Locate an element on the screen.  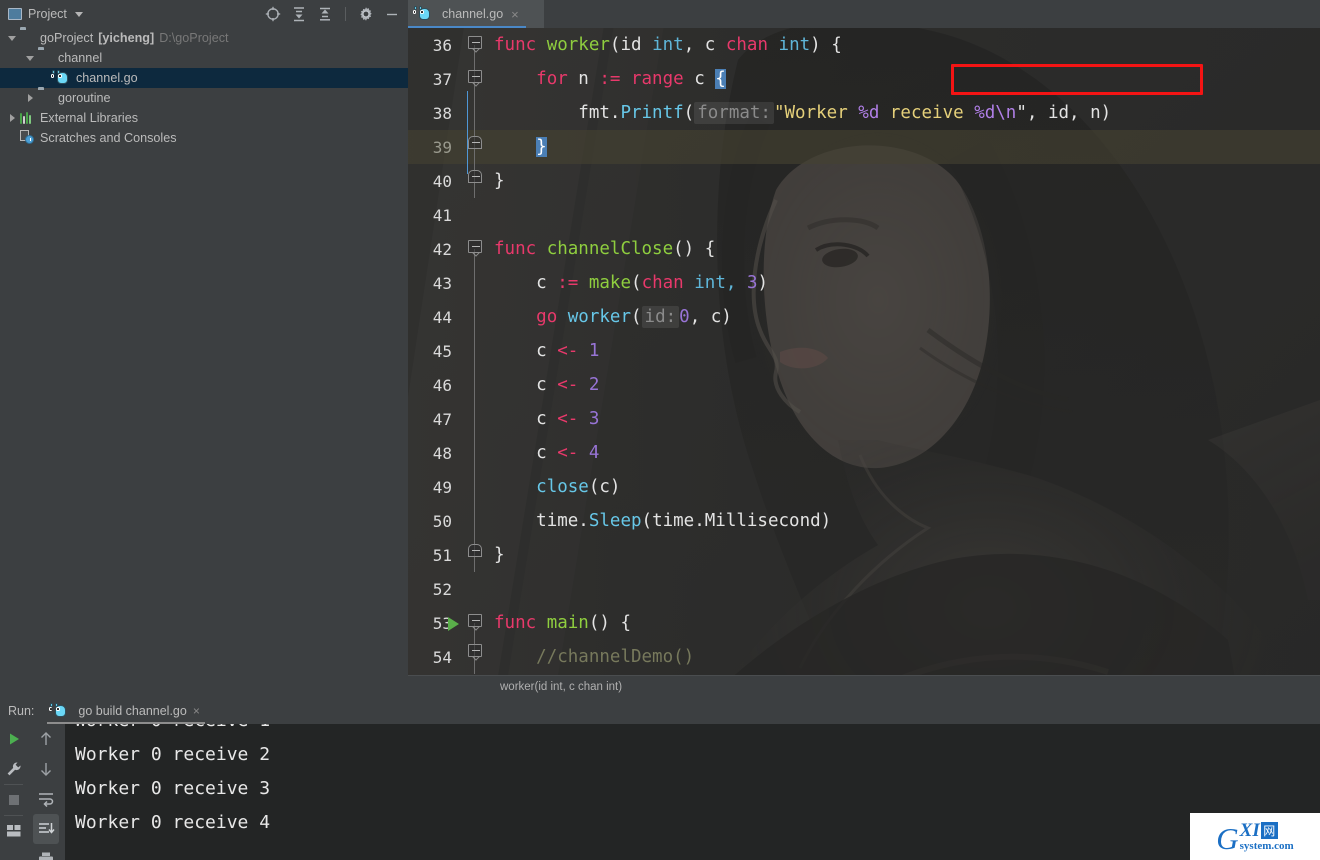
arrow-down-icon is located at coordinates (46, 769).